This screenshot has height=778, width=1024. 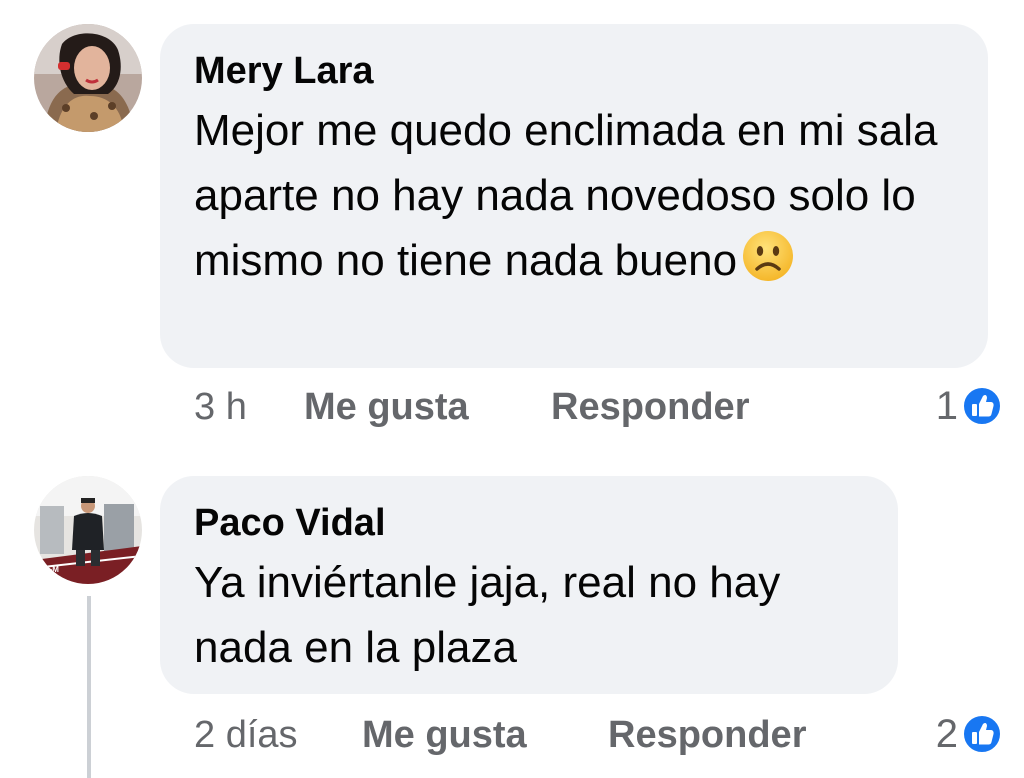 What do you see at coordinates (50, 569) in the screenshot?
I see `avatar-logo-text: SFM` at bounding box center [50, 569].